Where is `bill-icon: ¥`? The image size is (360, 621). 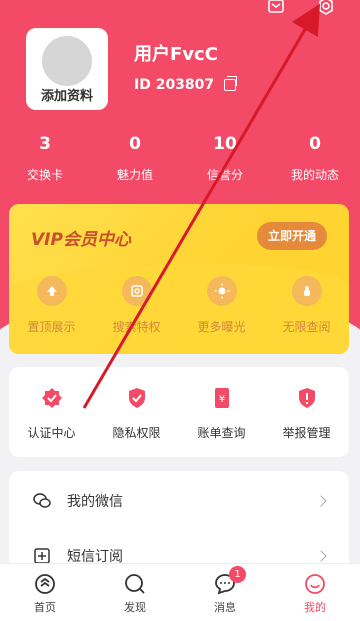 bill-icon: ¥ is located at coordinates (222, 398).